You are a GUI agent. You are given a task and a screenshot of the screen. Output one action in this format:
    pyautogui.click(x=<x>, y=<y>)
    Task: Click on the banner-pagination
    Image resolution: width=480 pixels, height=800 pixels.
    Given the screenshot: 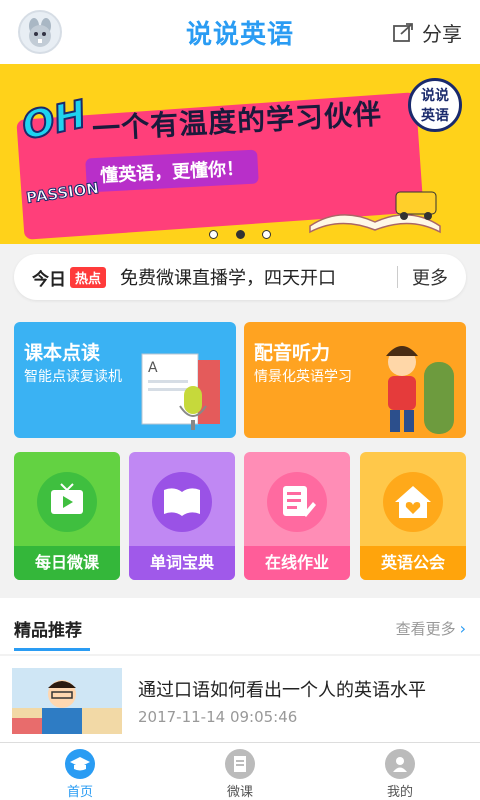 What is the action you would take?
    pyautogui.click(x=240, y=233)
    